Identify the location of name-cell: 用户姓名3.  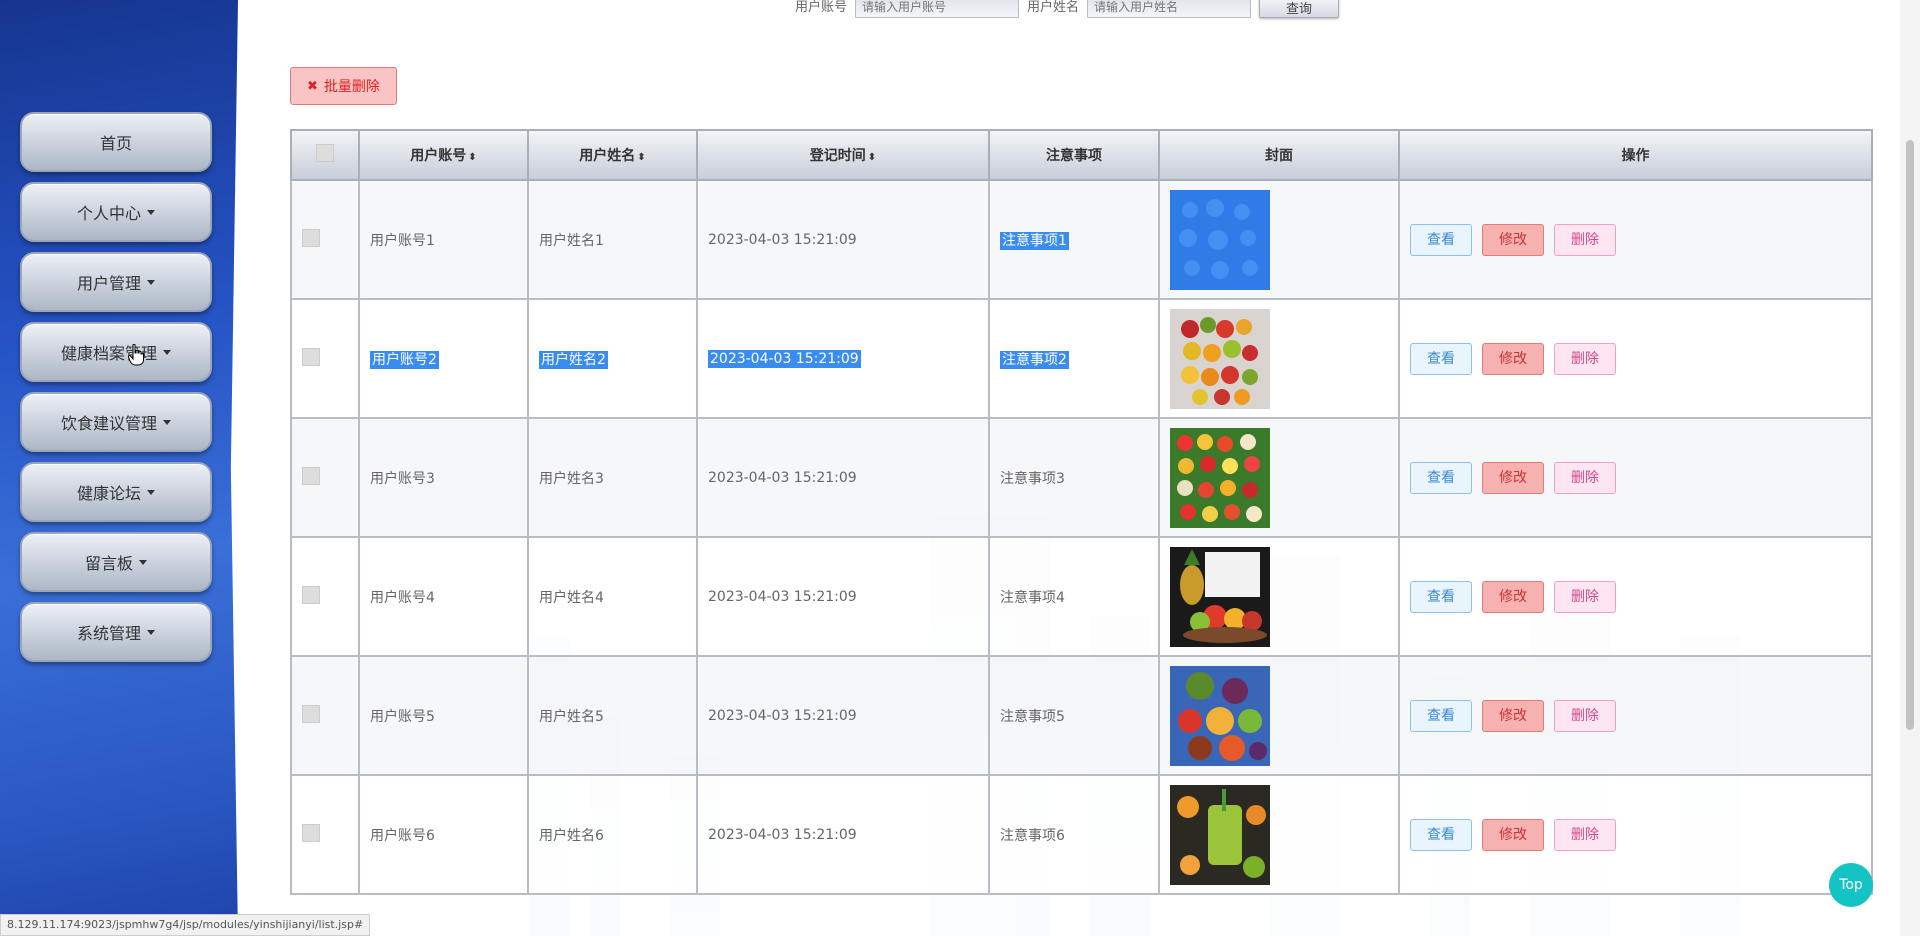
(612, 477).